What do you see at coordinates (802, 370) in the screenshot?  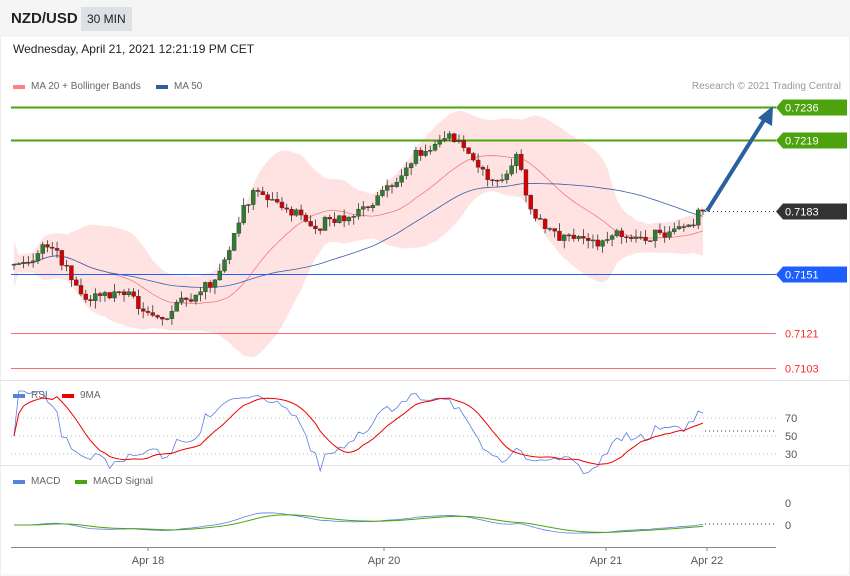 I see `level-label: 0.7103` at bounding box center [802, 370].